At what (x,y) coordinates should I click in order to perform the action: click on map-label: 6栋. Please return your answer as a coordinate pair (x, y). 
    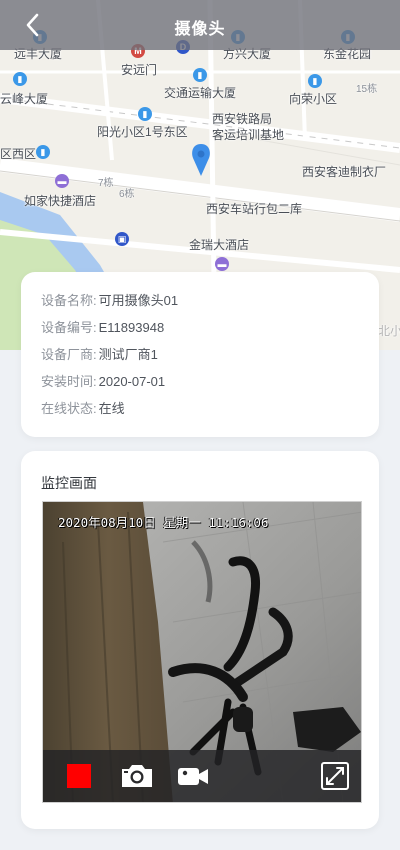
    Looking at the image, I should click on (127, 194).